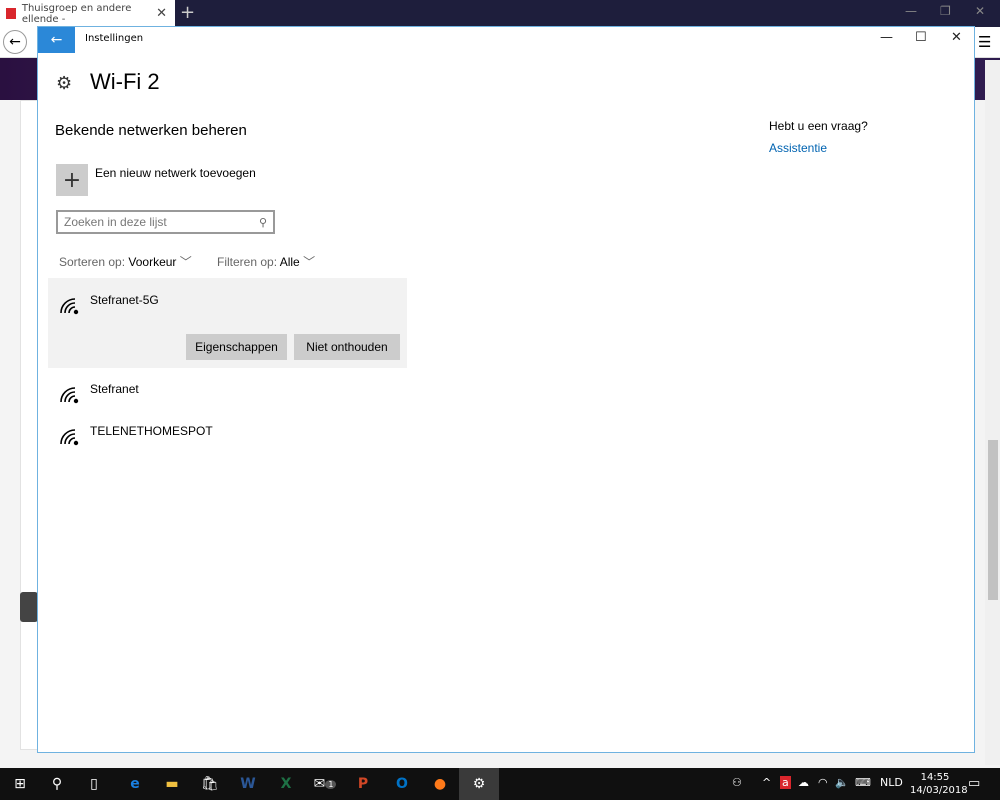  I want to click on mail-icon: ✉ 1, so click(325, 784).